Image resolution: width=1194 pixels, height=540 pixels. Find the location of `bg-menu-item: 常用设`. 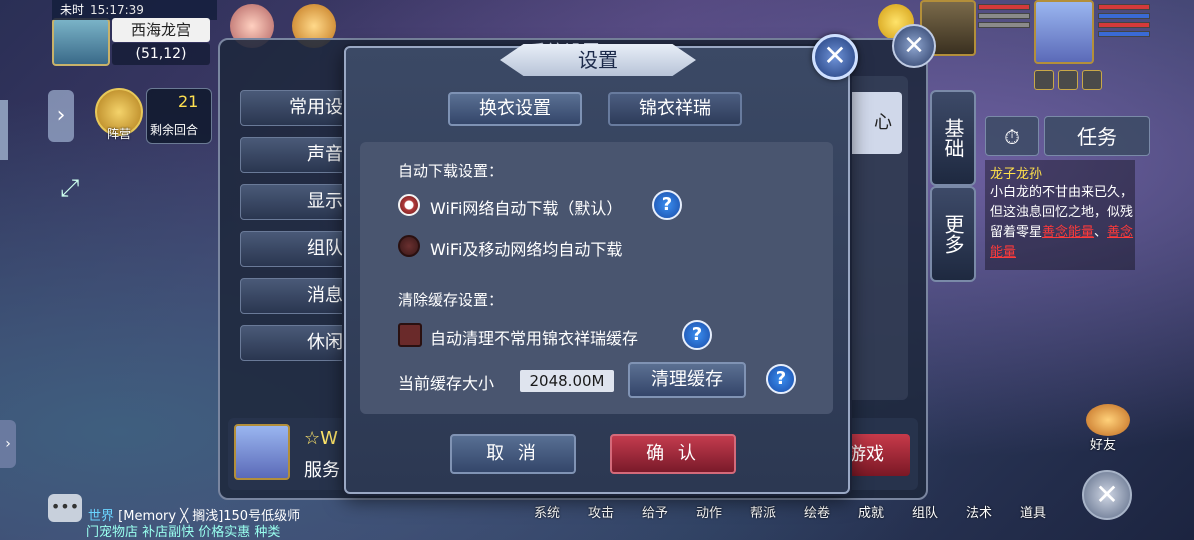

bg-menu-item: 常用设 is located at coordinates (295, 108).